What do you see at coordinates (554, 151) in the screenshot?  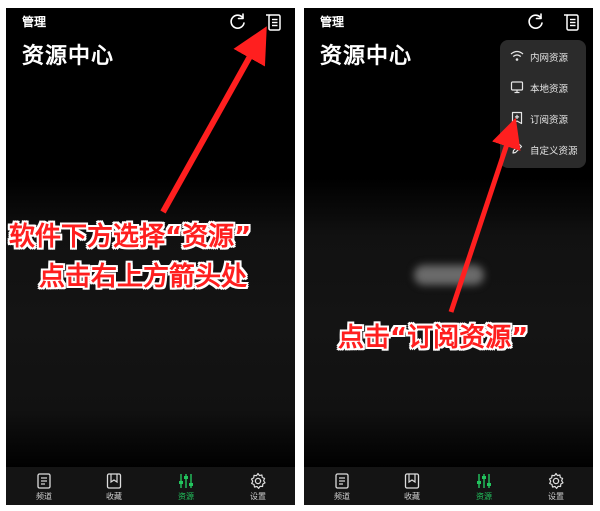 I see `menu-label: 自定义资源` at bounding box center [554, 151].